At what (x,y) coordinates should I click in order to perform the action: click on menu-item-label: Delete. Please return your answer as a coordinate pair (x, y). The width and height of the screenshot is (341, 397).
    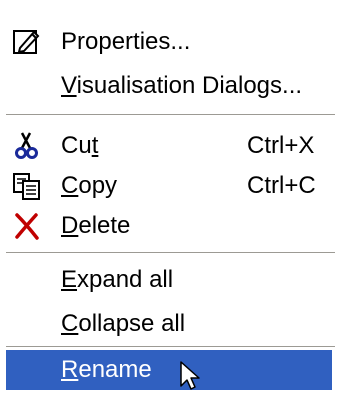
    Looking at the image, I should click on (96, 225).